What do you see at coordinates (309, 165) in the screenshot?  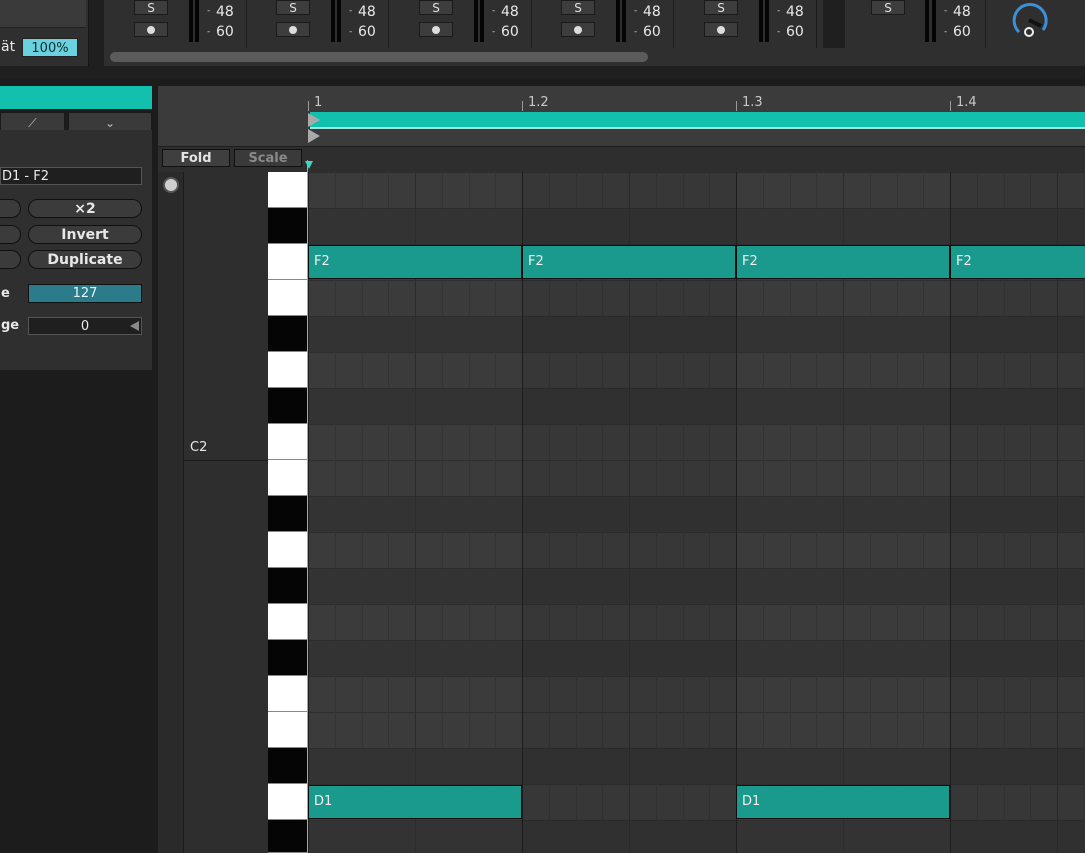 I see `playhead-marker` at bounding box center [309, 165].